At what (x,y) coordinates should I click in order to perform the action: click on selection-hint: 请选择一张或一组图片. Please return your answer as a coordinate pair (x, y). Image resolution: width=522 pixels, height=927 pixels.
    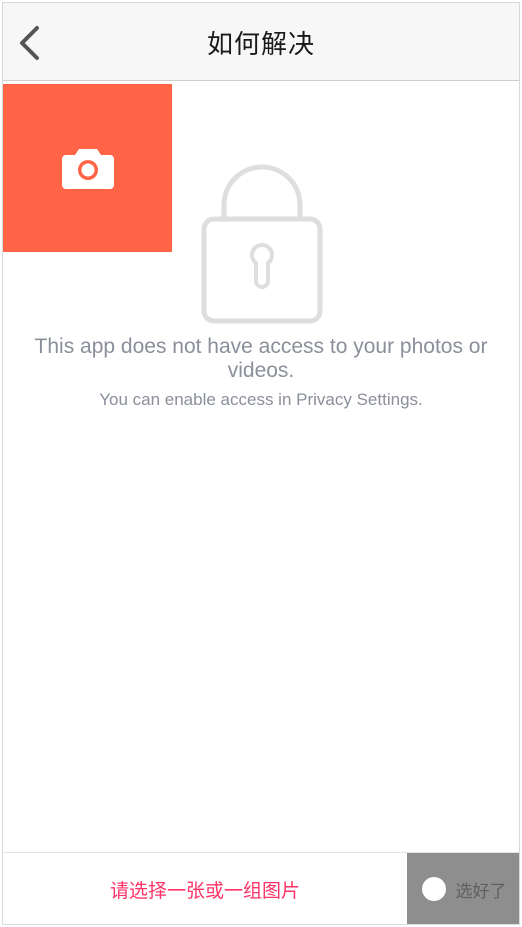
    Looking at the image, I should click on (204, 890).